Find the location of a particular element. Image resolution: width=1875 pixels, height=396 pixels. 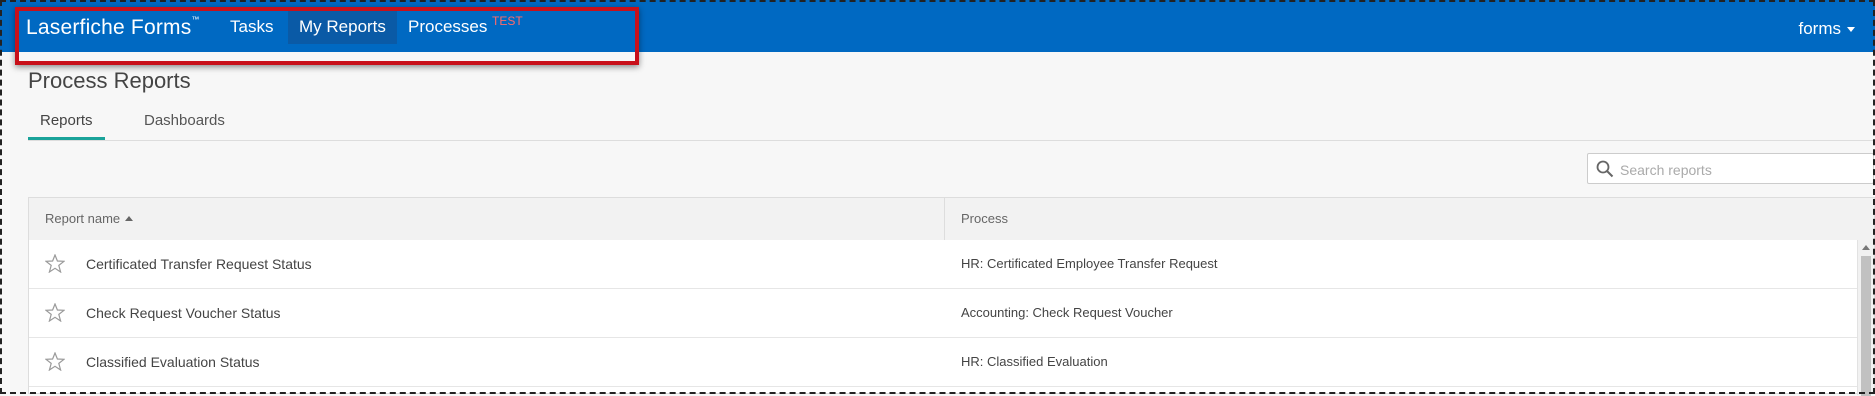

search-icon is located at coordinates (1605, 171).